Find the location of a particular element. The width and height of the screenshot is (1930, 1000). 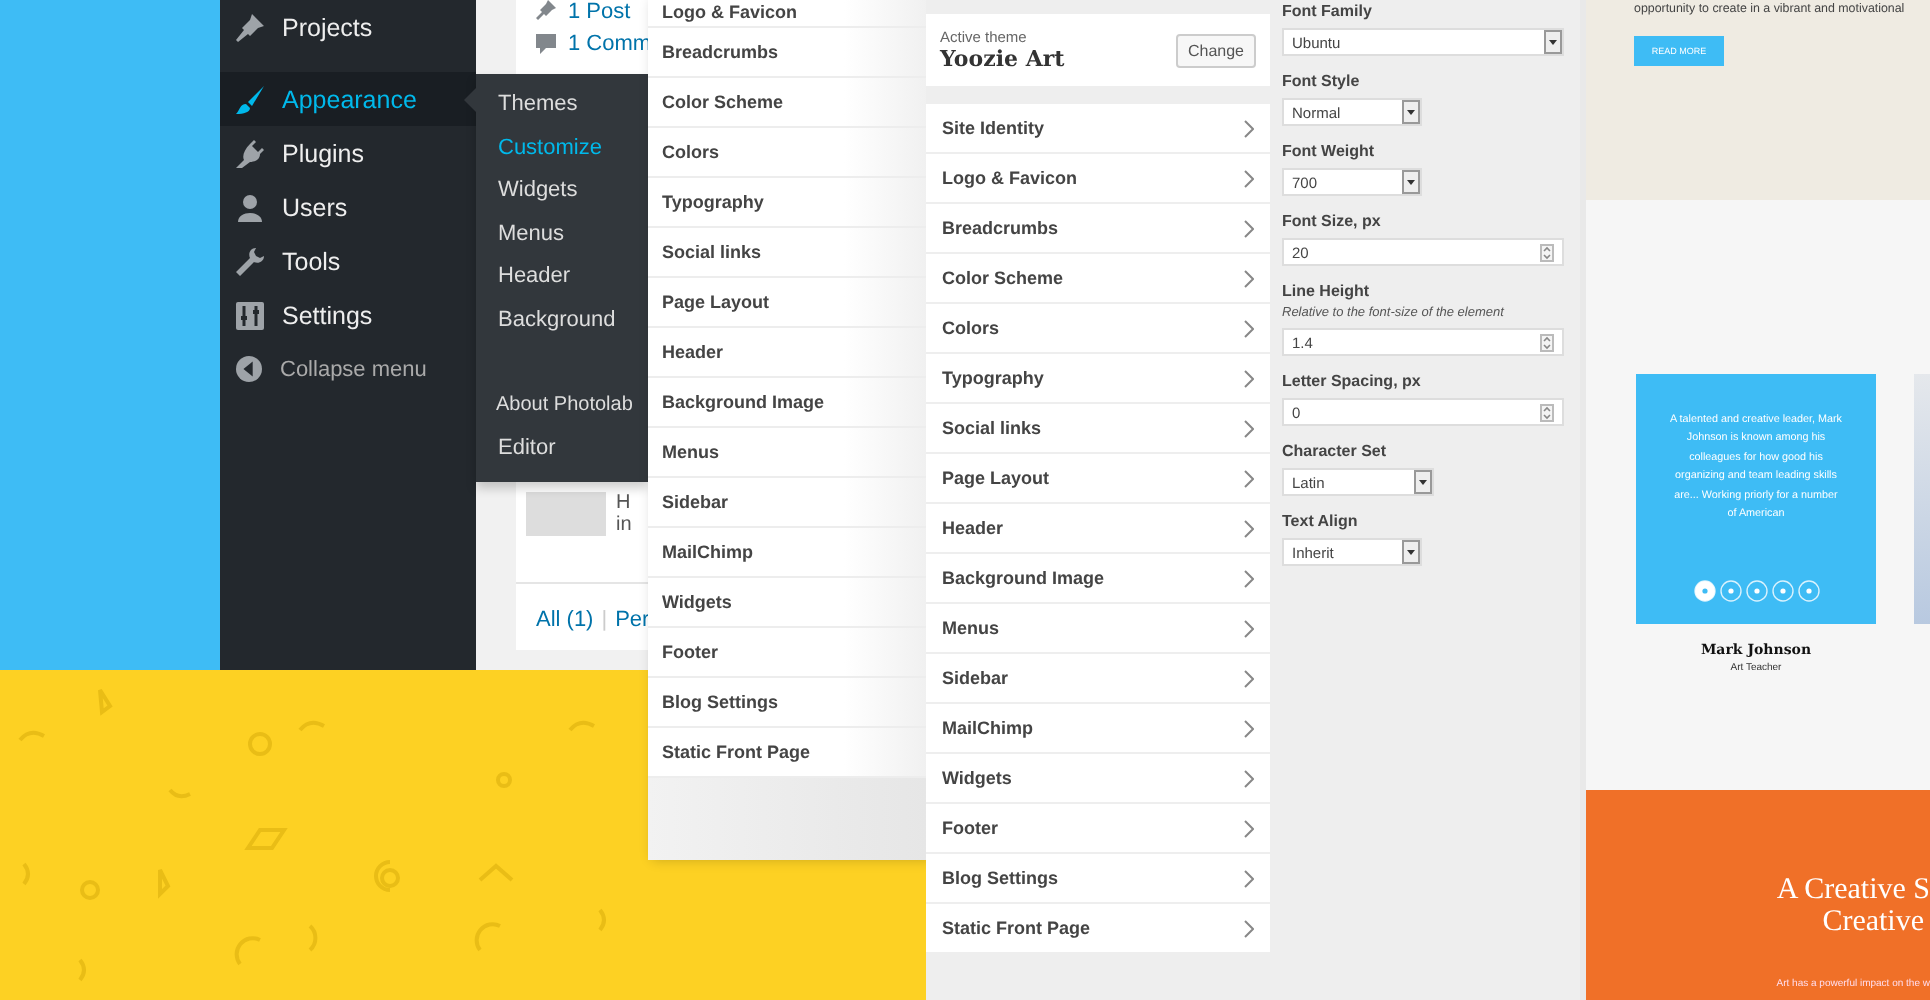

submenu-item: Widgets is located at coordinates (562, 191).